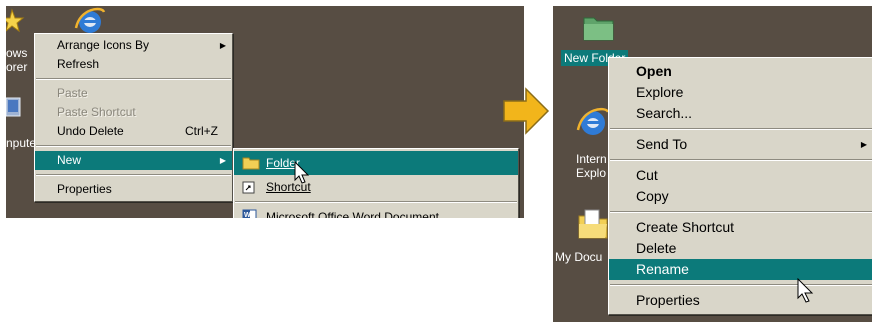 This screenshot has width=872, height=322. Describe the element at coordinates (133, 64) in the screenshot. I see `menu-item-refresh: Refresh` at that location.